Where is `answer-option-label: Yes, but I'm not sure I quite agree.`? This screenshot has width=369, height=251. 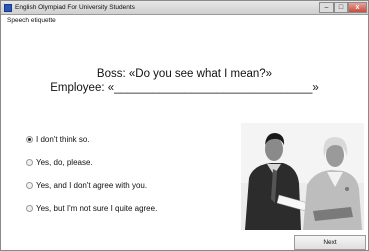 answer-option-label: Yes, but I'm not sure I quite agree. is located at coordinates (97, 208).